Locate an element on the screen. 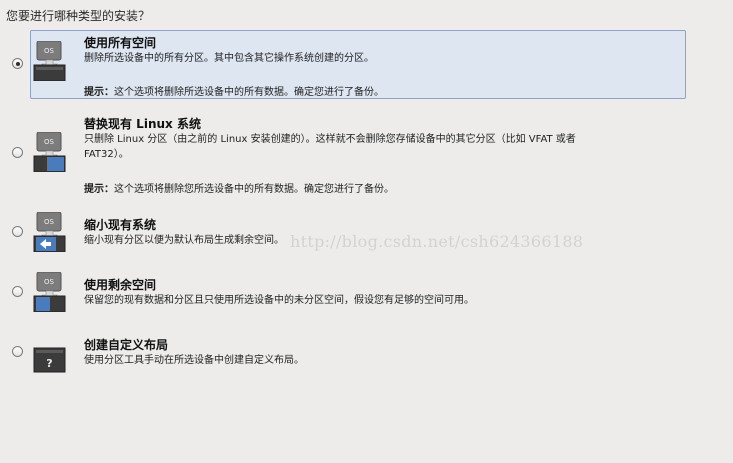 This screenshot has height=463, width=733. radio-use-free-space is located at coordinates (17, 291).